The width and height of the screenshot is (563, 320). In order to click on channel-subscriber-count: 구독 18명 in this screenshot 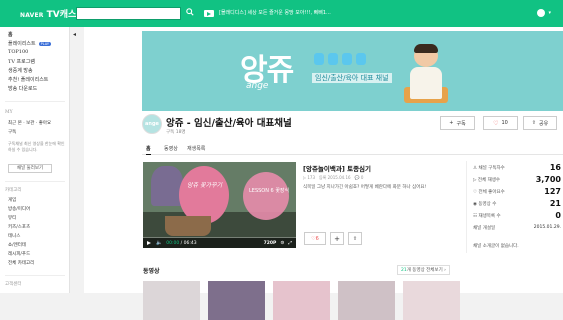, I will do `click(176, 132)`.